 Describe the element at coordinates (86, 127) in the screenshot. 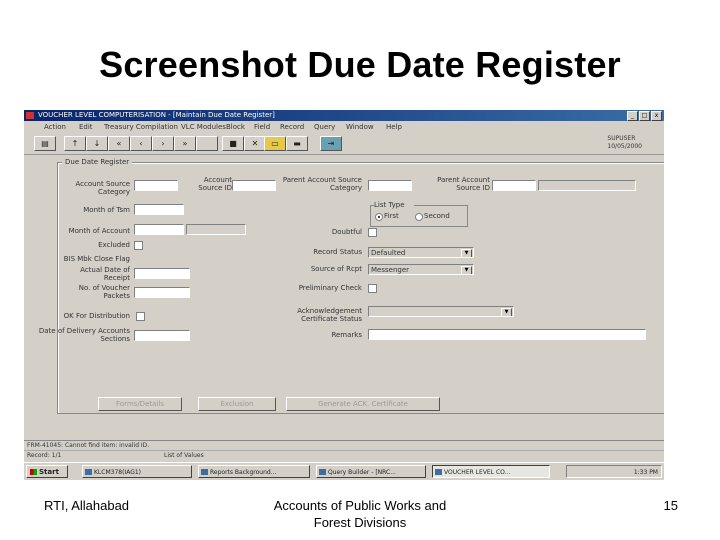

I see `menu-edit: Edit` at that location.